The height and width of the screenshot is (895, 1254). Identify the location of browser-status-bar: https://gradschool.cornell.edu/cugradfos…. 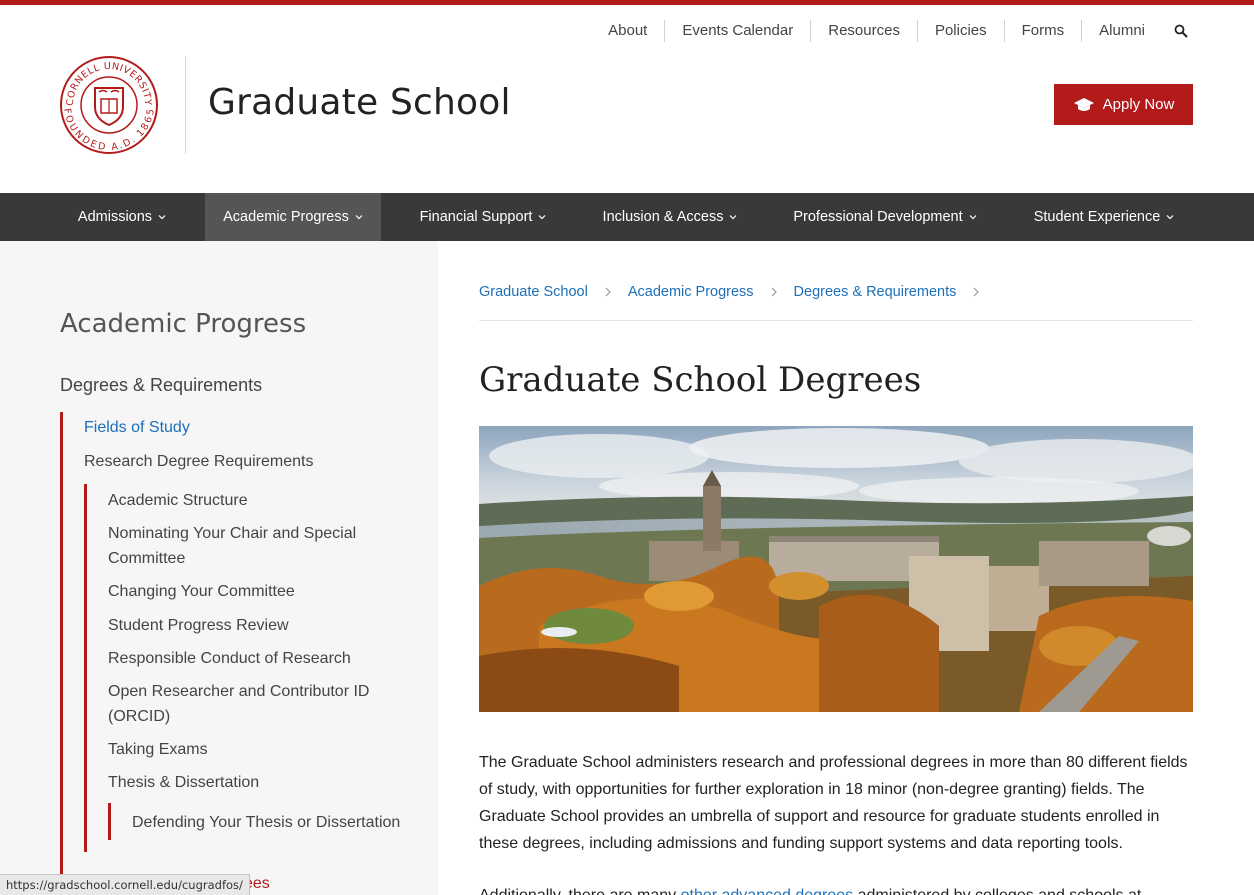
(125, 884).